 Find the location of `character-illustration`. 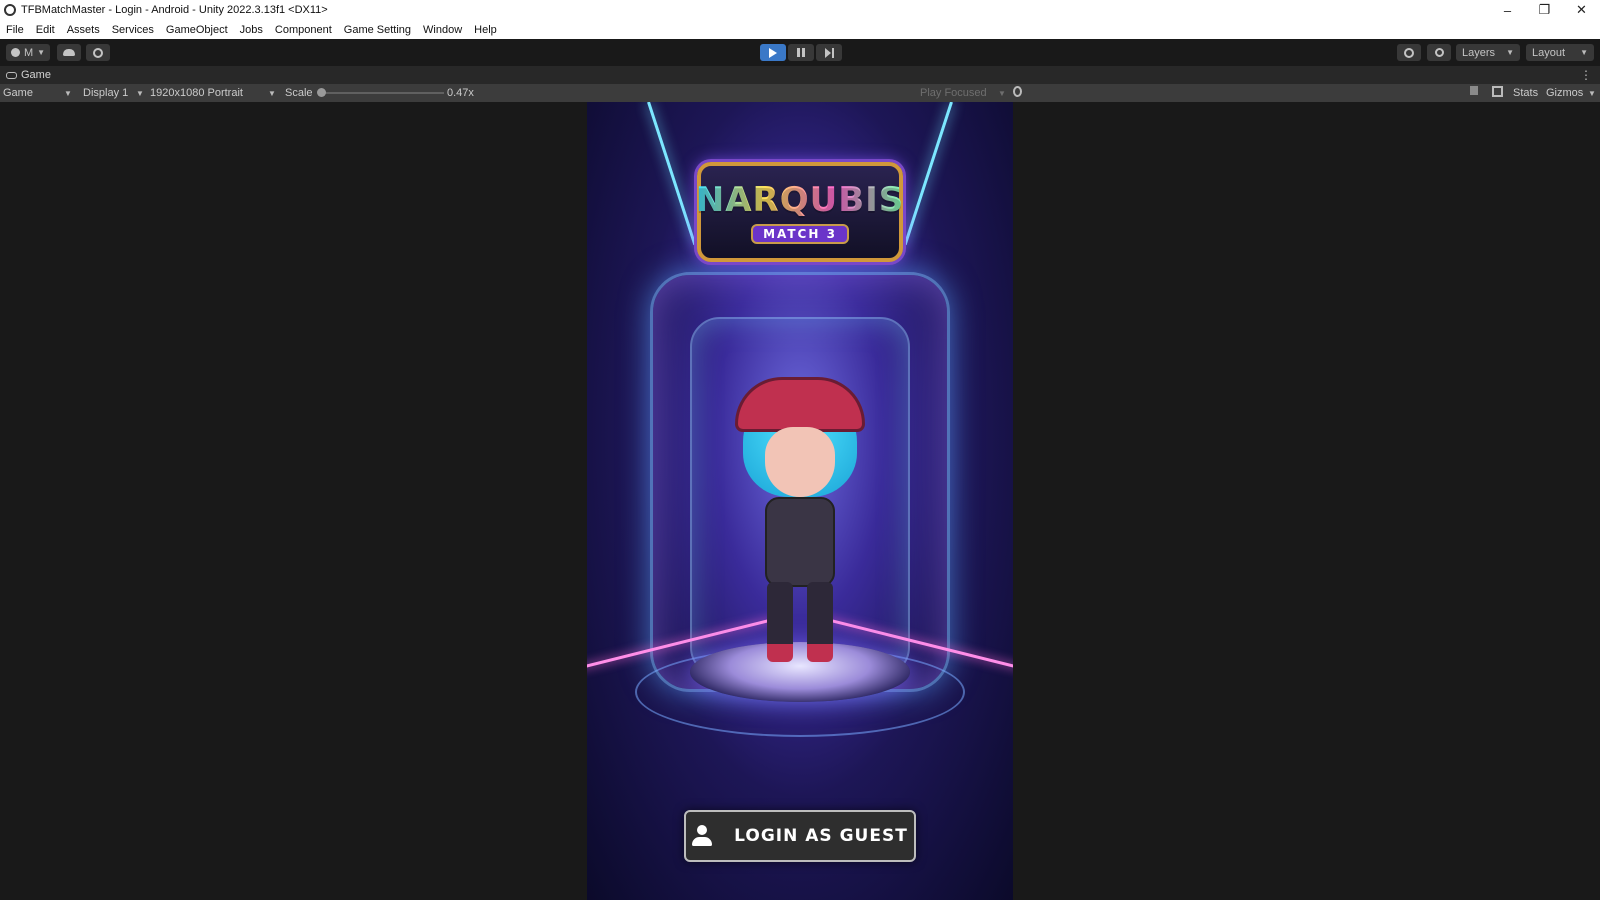

character-illustration is located at coordinates (800, 527).